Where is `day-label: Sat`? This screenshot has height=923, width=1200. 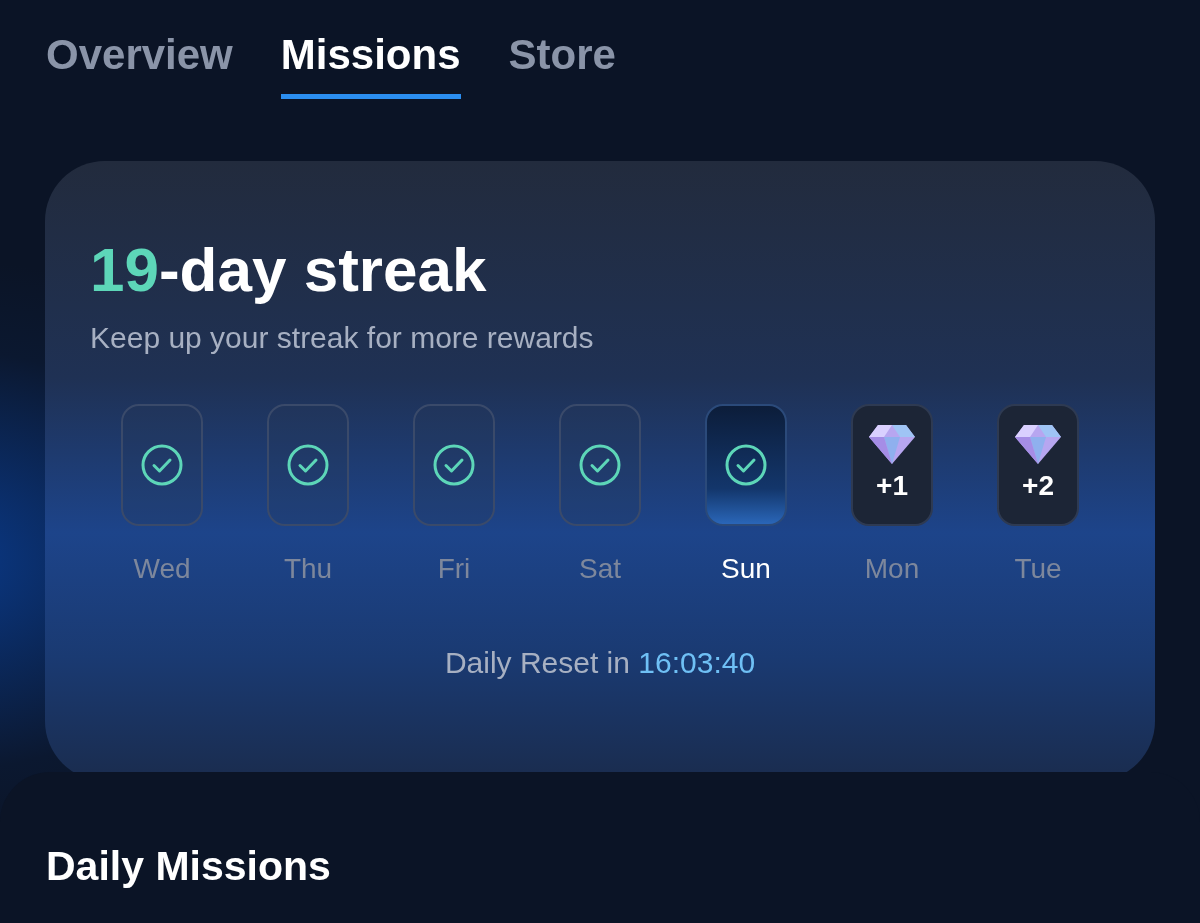
day-label: Sat is located at coordinates (600, 569).